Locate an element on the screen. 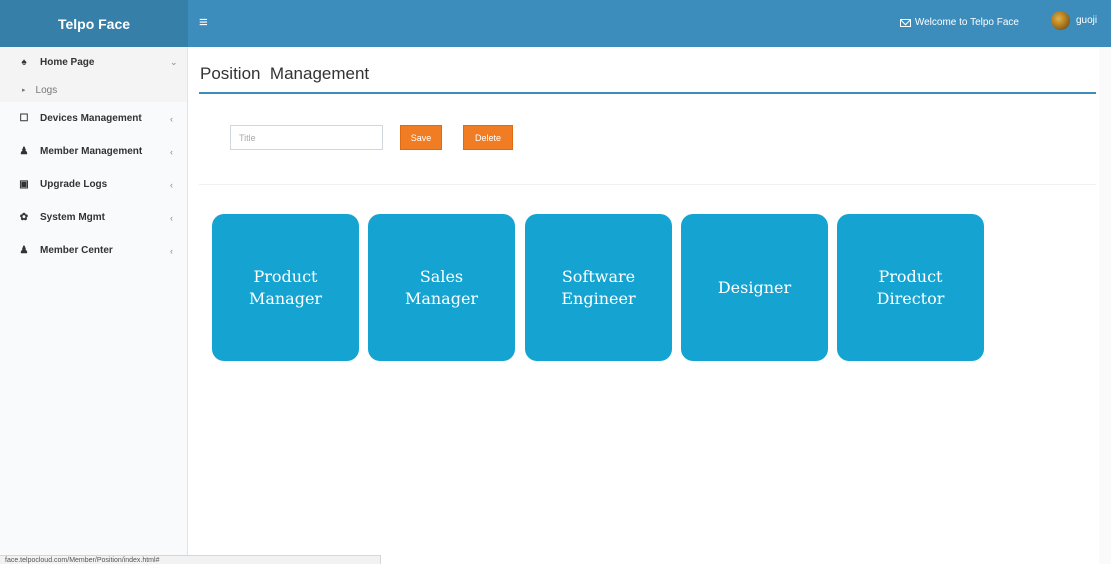 This screenshot has width=1111, height=564. device-icon: ☐ is located at coordinates (24, 118).